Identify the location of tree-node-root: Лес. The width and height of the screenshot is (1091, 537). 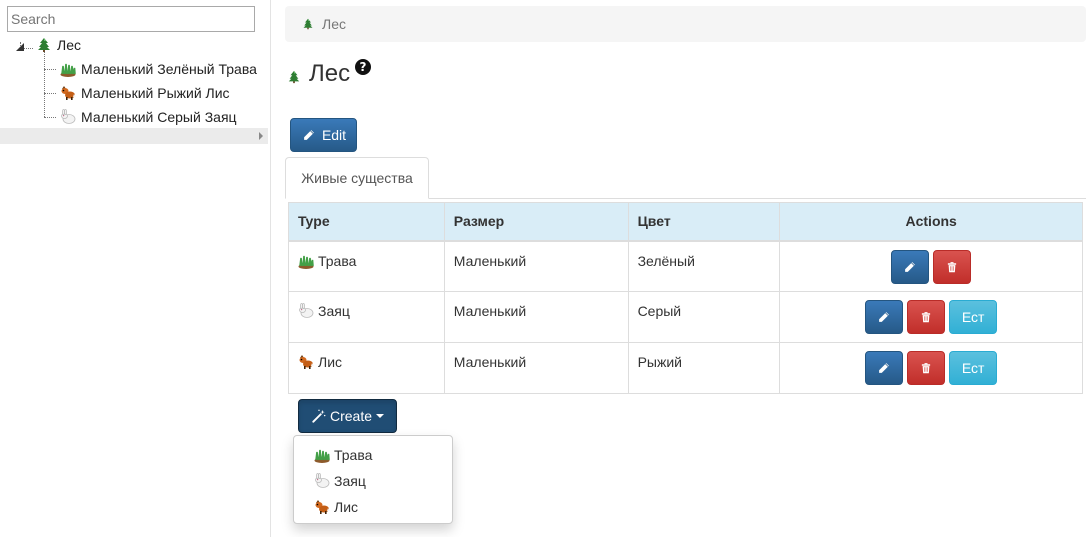
(58, 45).